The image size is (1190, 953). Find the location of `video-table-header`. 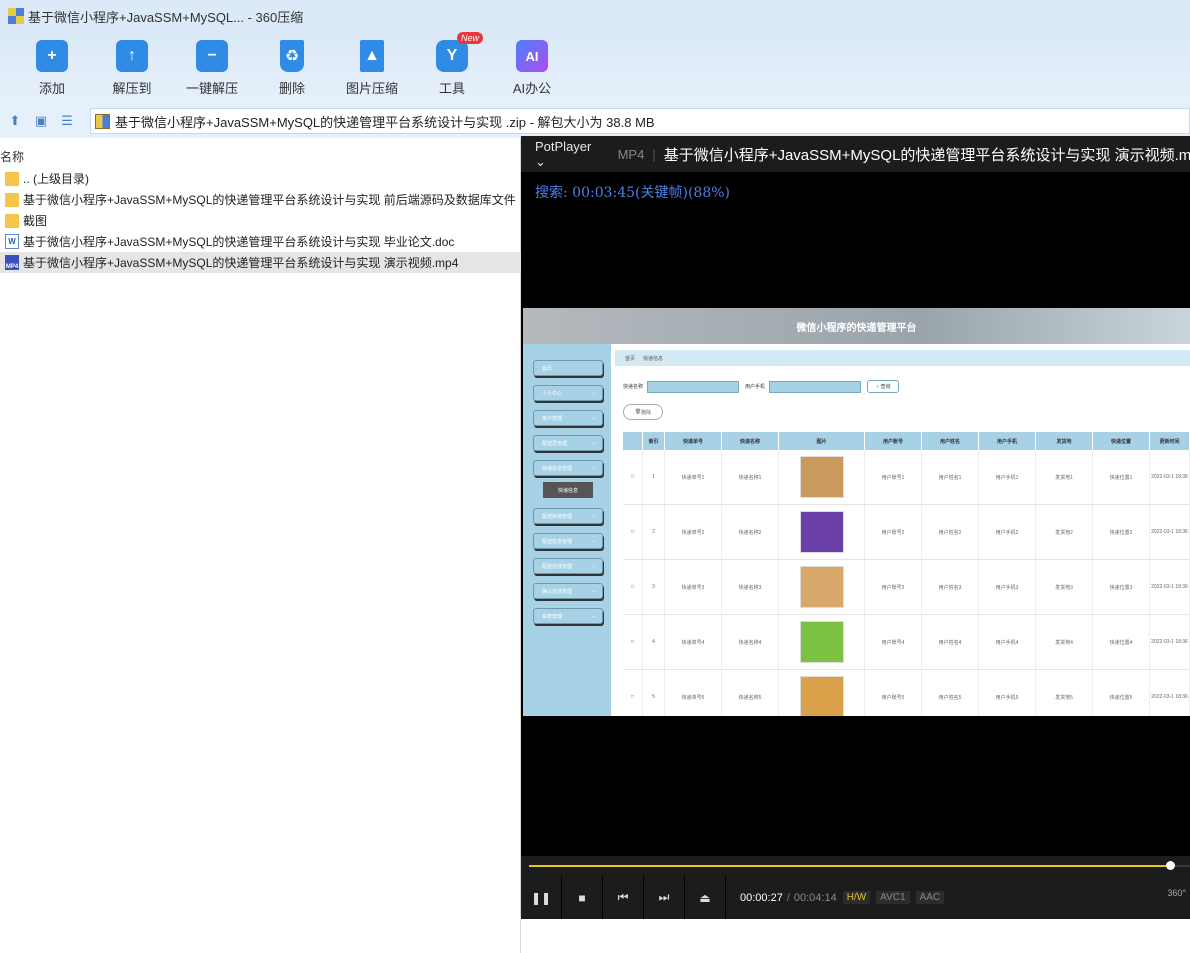

video-table-header is located at coordinates (633, 441).